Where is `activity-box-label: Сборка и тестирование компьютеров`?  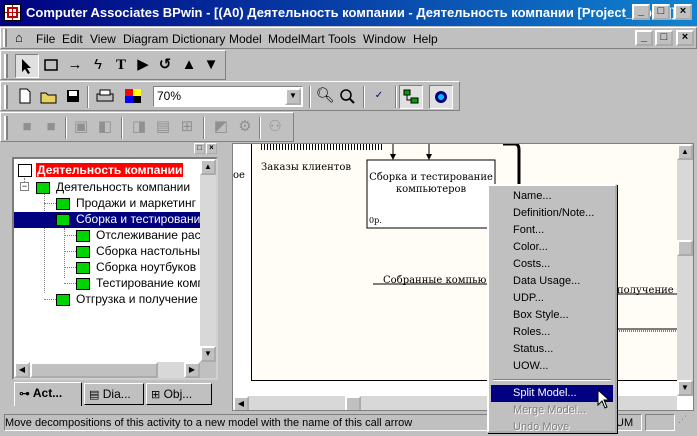
activity-box-label: Сборка и тестирование компьютеров is located at coordinates (431, 184).